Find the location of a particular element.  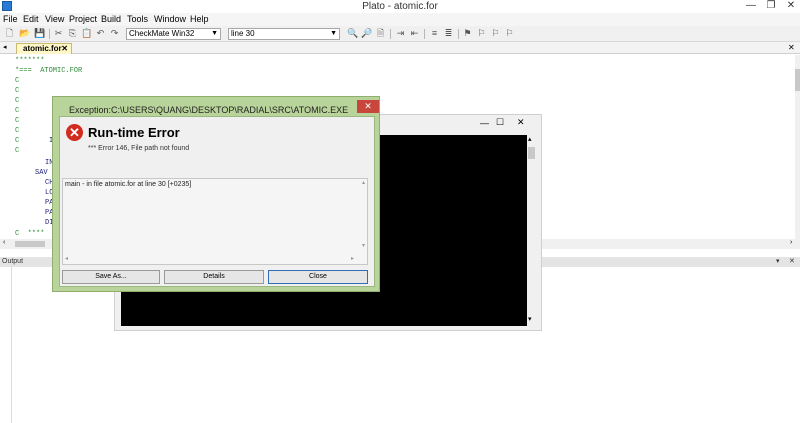

clear-bookmarks-icon: ⚐ is located at coordinates (509, 33).